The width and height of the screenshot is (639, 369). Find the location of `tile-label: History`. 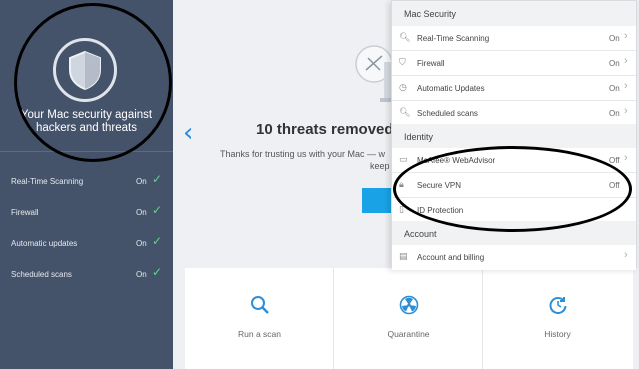

tile-label: History is located at coordinates (557, 334).